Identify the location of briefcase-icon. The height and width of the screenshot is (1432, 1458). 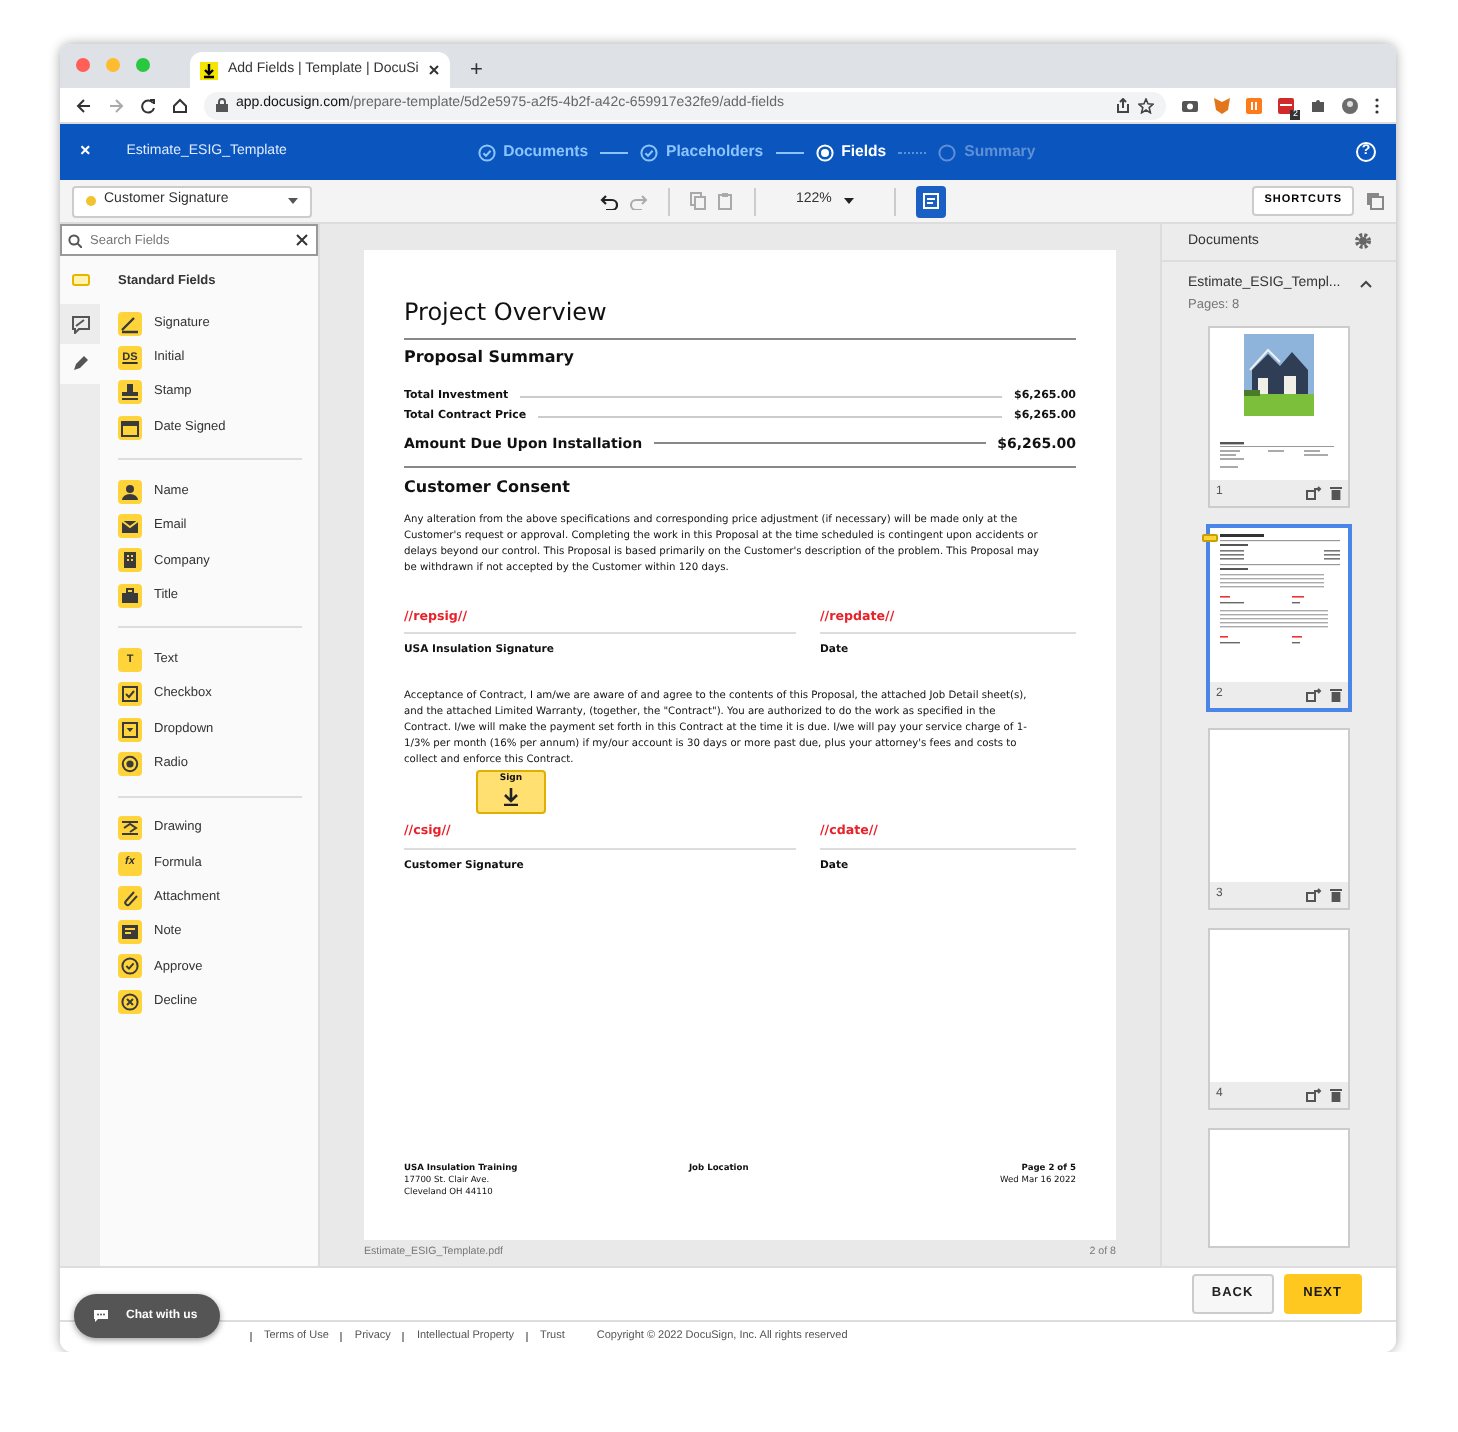
(130, 595).